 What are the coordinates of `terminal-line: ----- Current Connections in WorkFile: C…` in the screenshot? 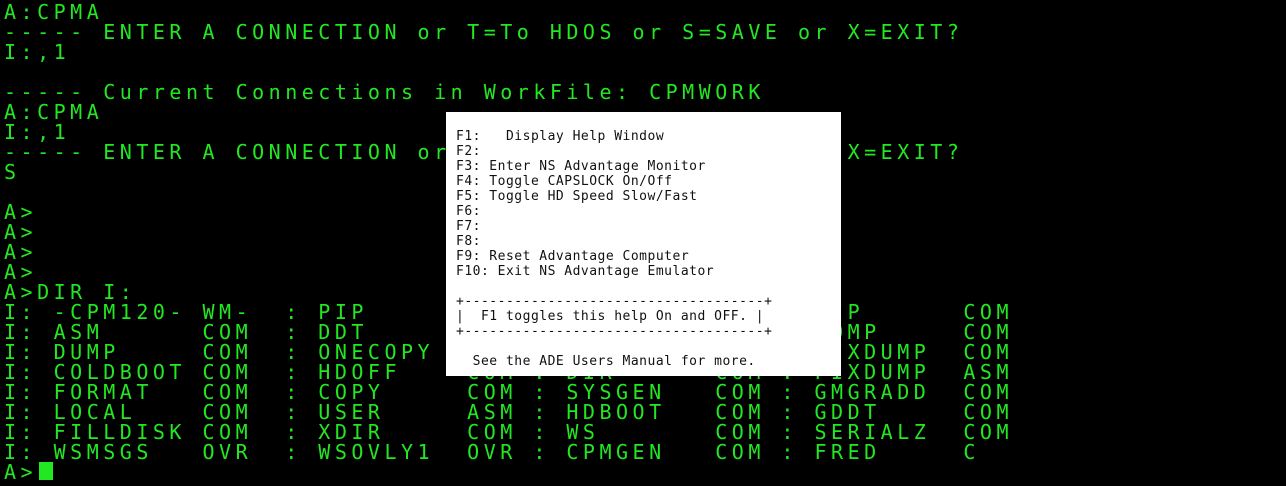 It's located at (384, 92).